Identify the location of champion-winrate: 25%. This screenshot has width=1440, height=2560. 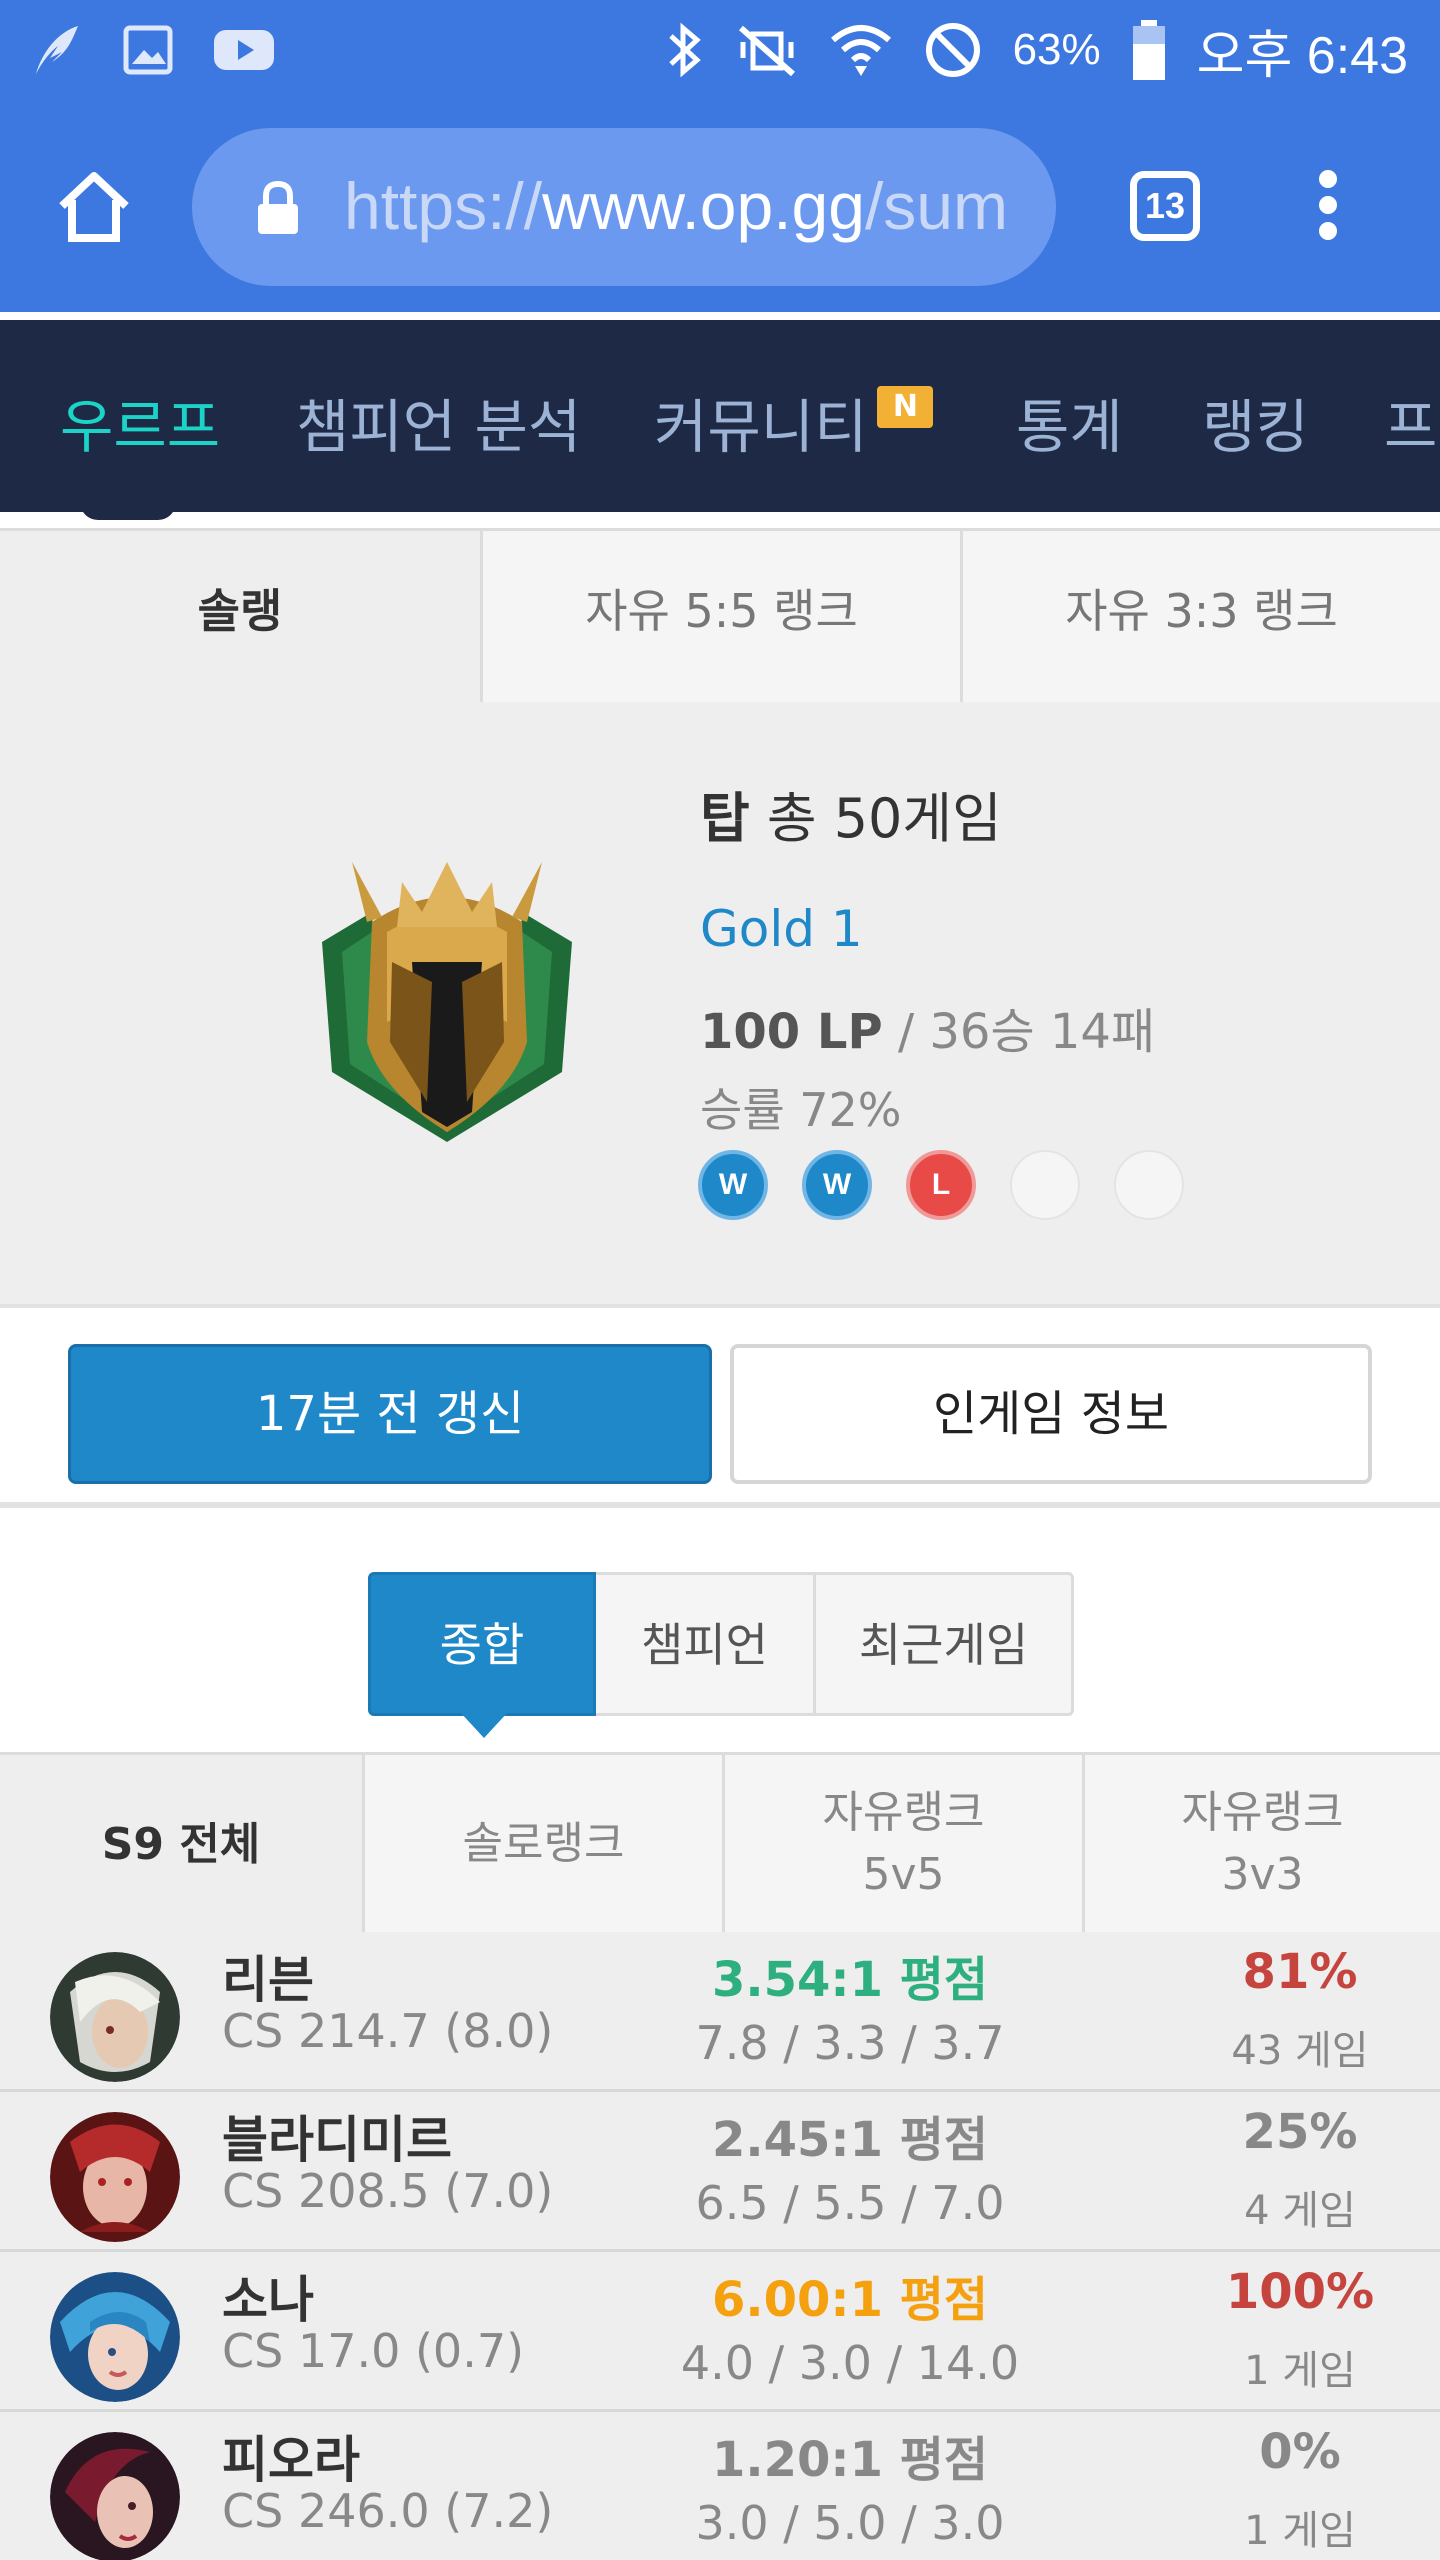
(1300, 2132).